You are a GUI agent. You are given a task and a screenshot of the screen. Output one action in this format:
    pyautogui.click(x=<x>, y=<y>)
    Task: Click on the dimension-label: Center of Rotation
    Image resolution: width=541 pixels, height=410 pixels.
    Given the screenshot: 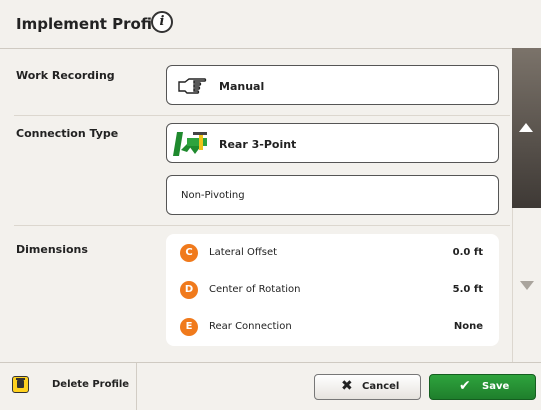 What is the action you would take?
    pyautogui.click(x=255, y=289)
    